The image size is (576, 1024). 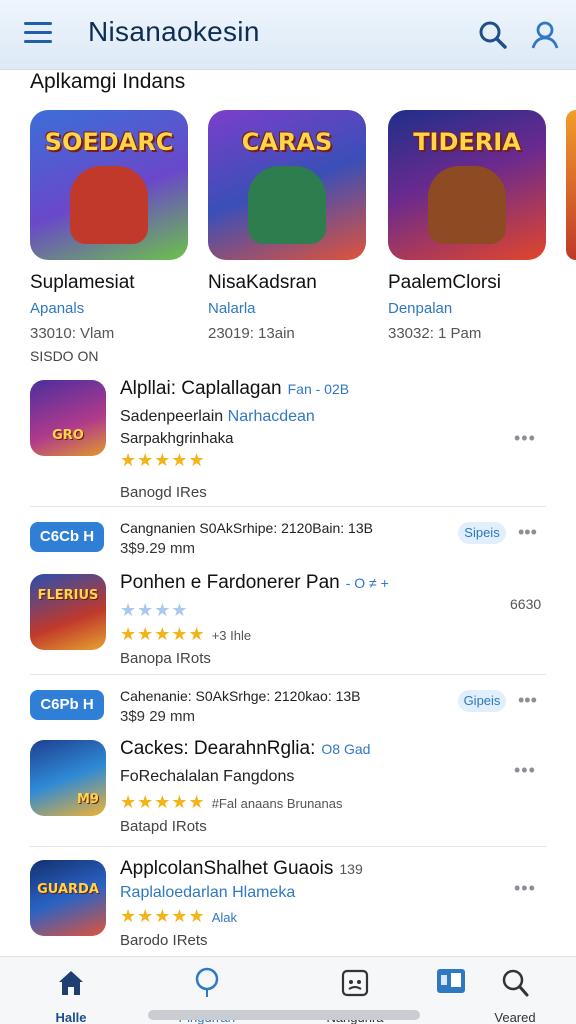 I want to click on app-thumbnail: FLERIUS, so click(x=68, y=612).